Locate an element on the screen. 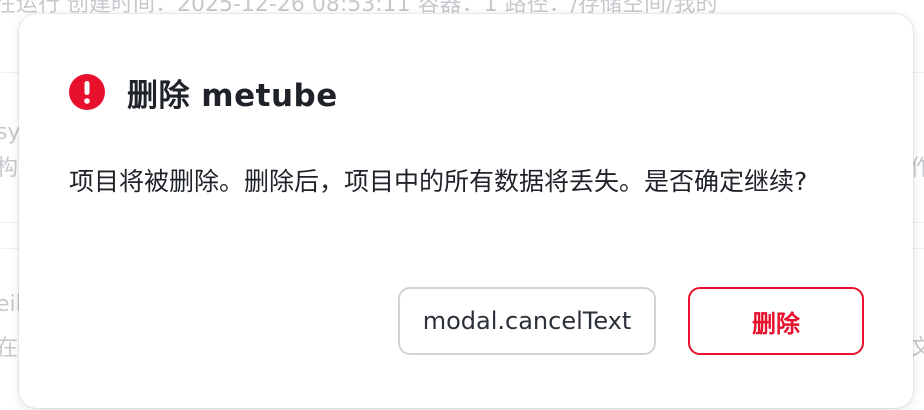 The height and width of the screenshot is (410, 924). cancel-button: modal.cancelText is located at coordinates (527, 321).